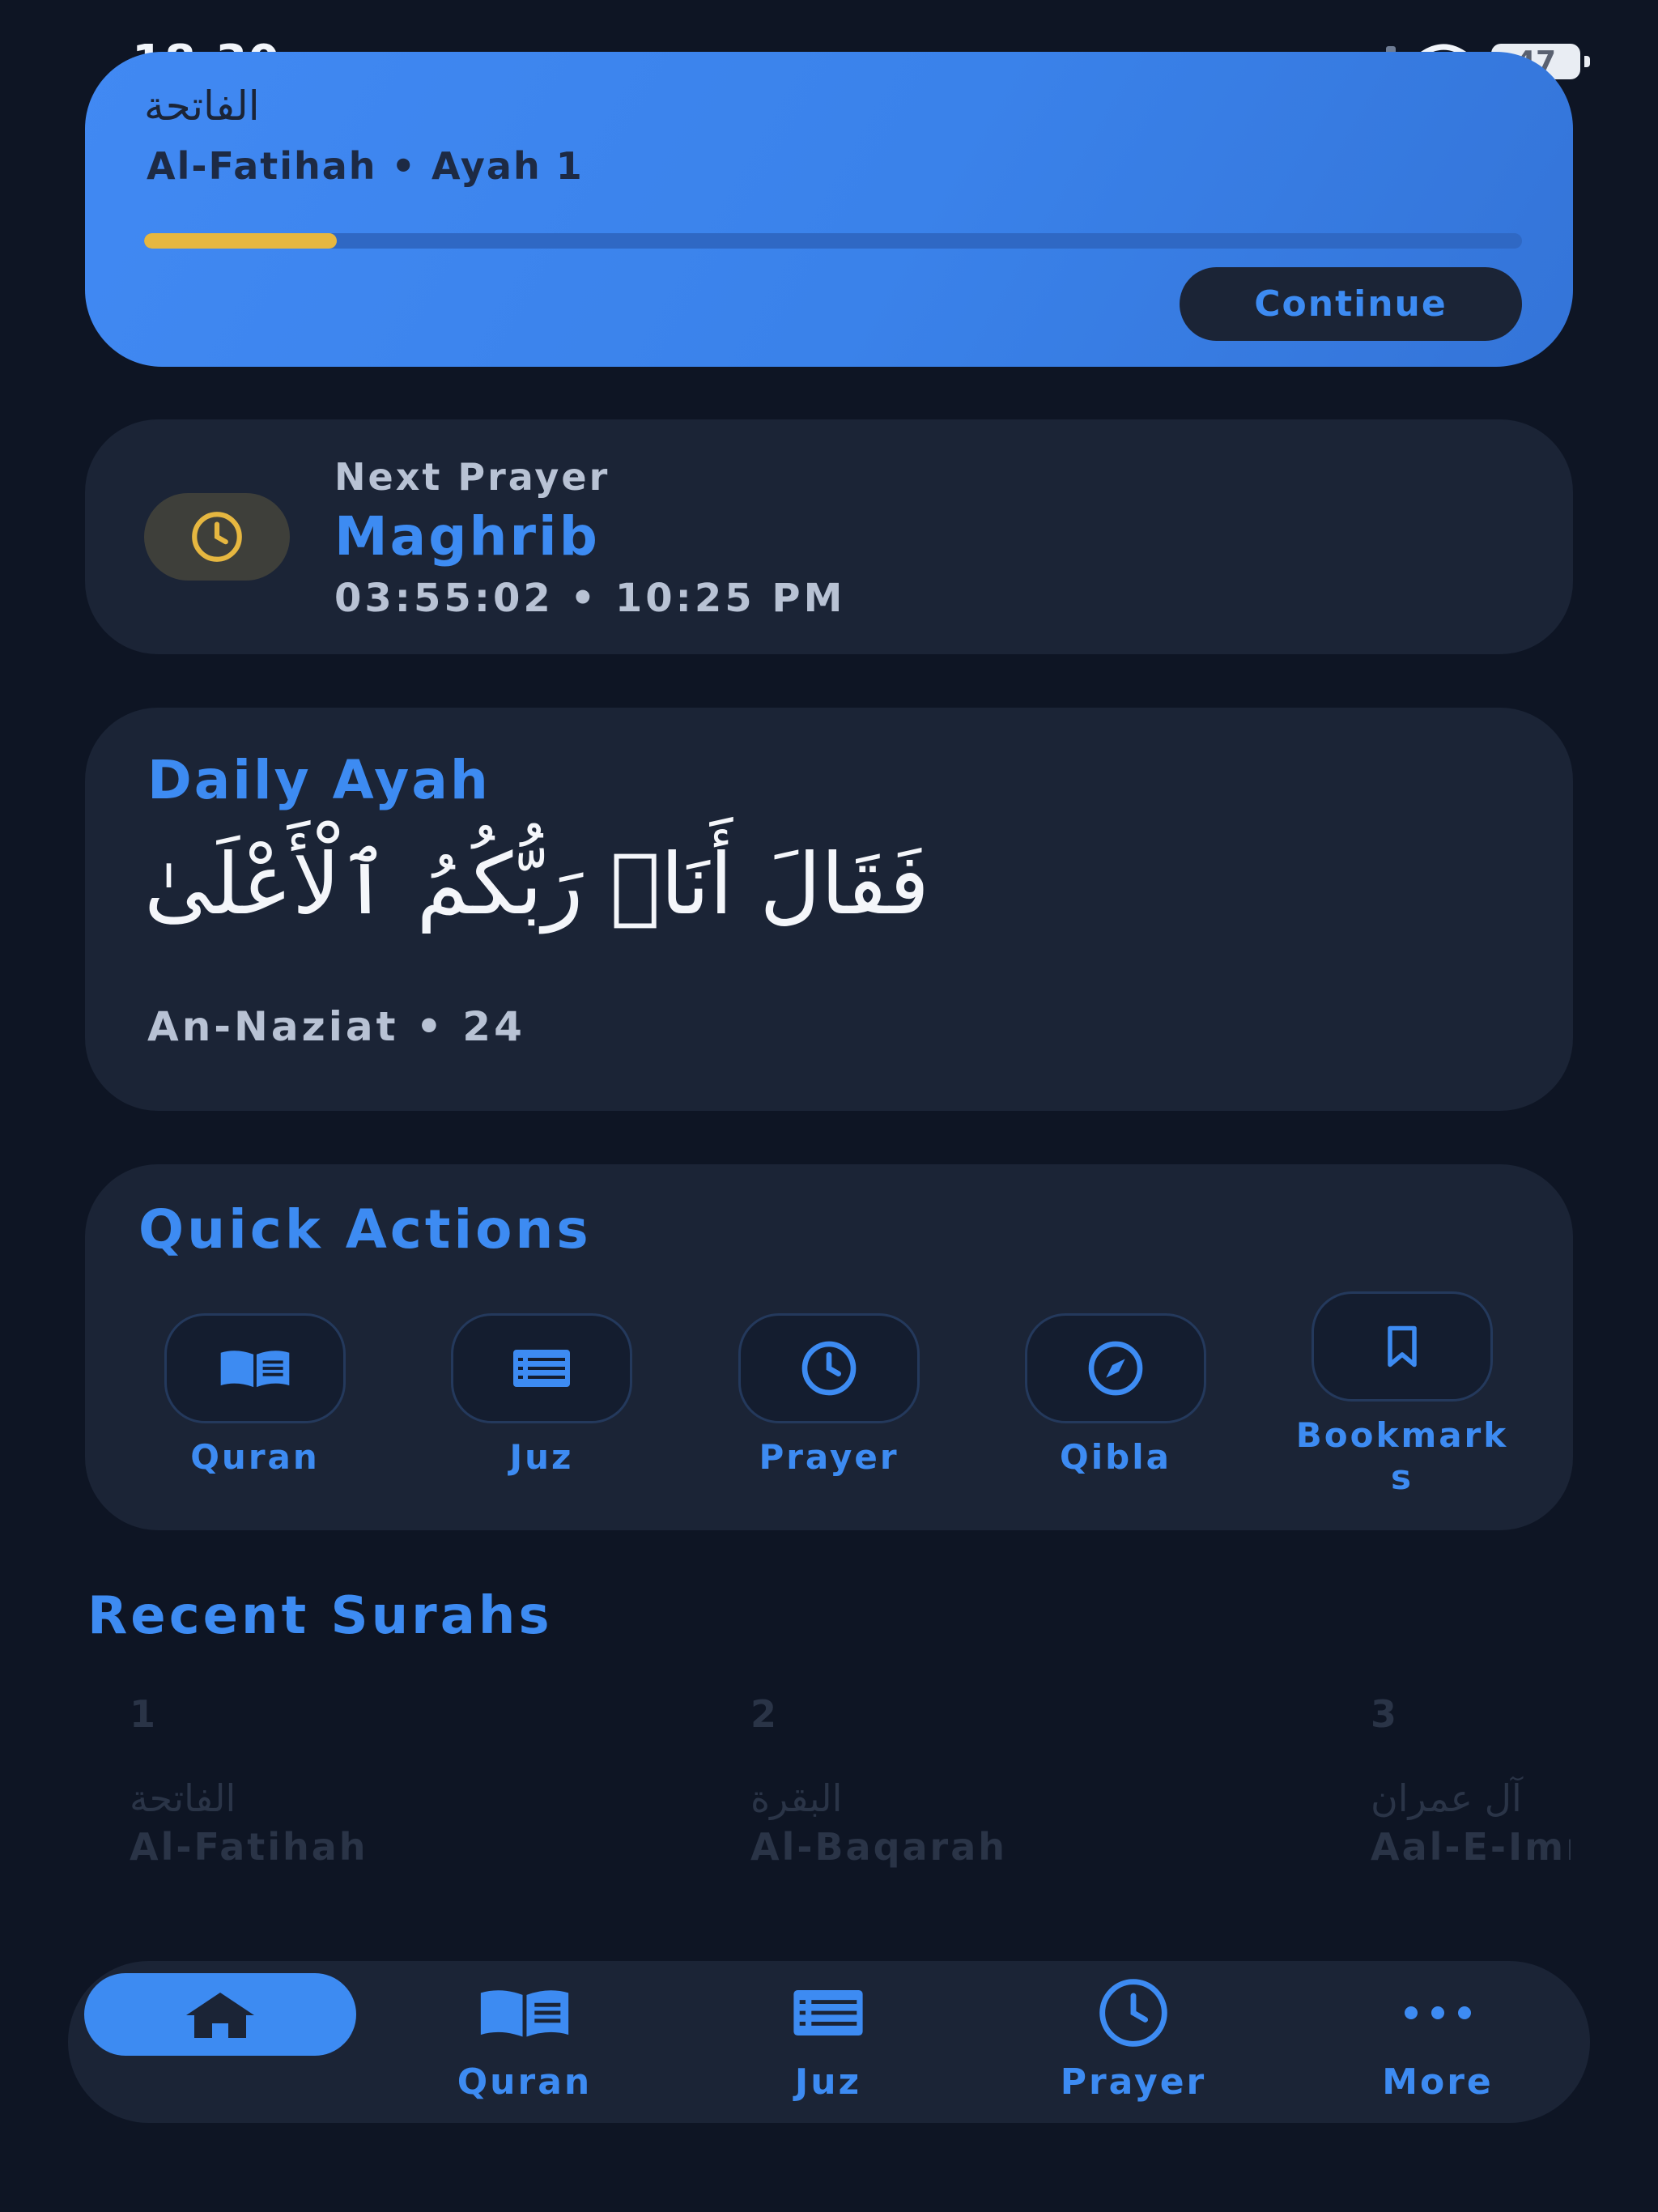  I want to click on reading-progress-bar, so click(833, 241).